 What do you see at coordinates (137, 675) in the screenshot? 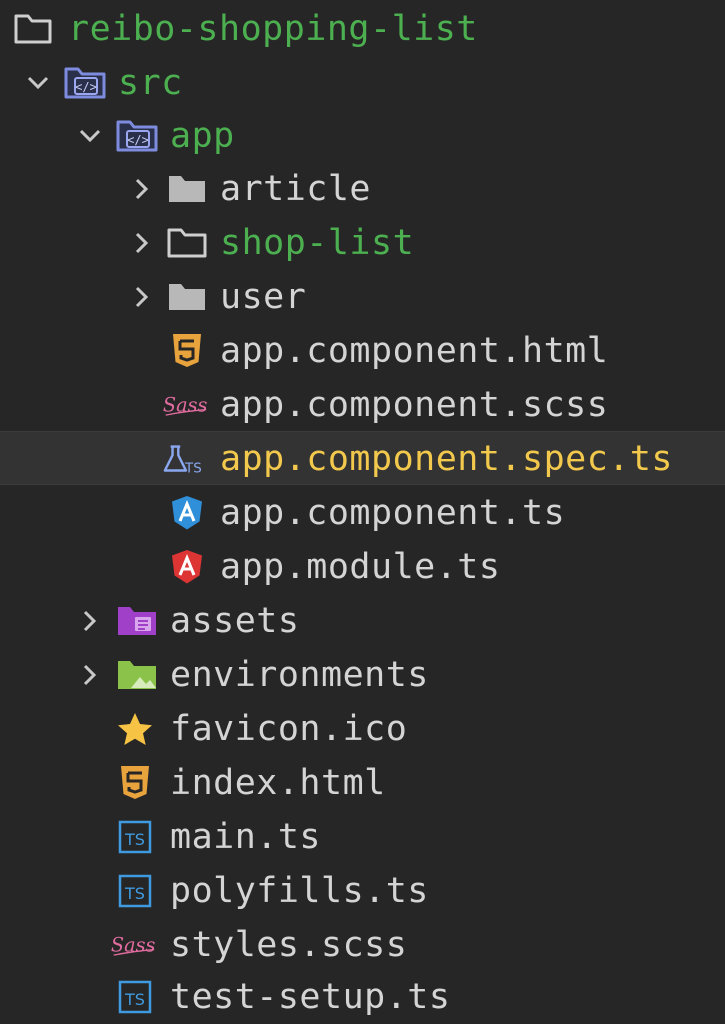
I see `environments-folder-icon` at bounding box center [137, 675].